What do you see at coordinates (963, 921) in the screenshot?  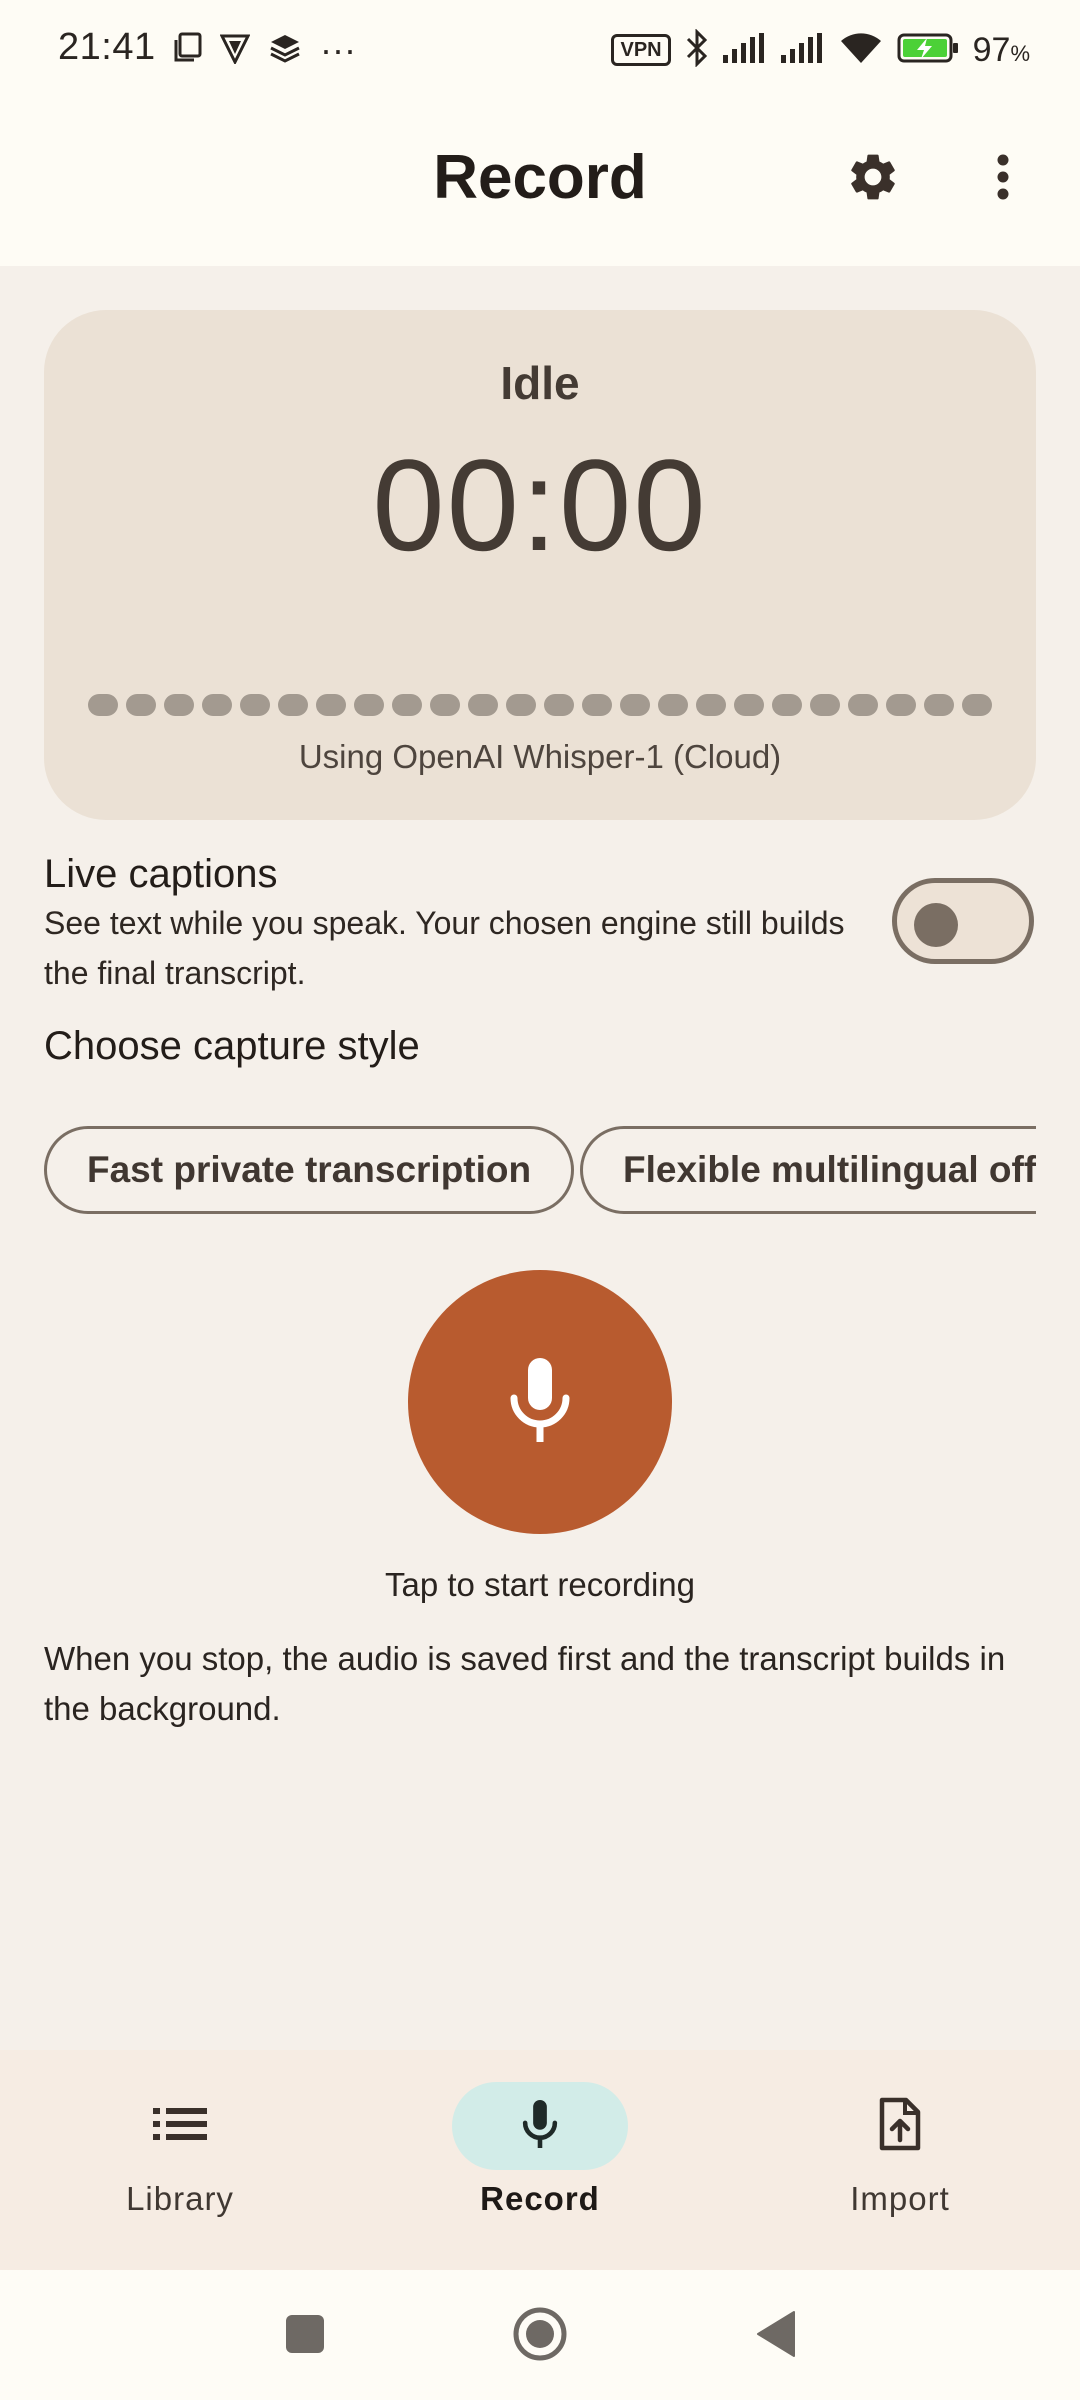 I see `live-captions-toggle` at bounding box center [963, 921].